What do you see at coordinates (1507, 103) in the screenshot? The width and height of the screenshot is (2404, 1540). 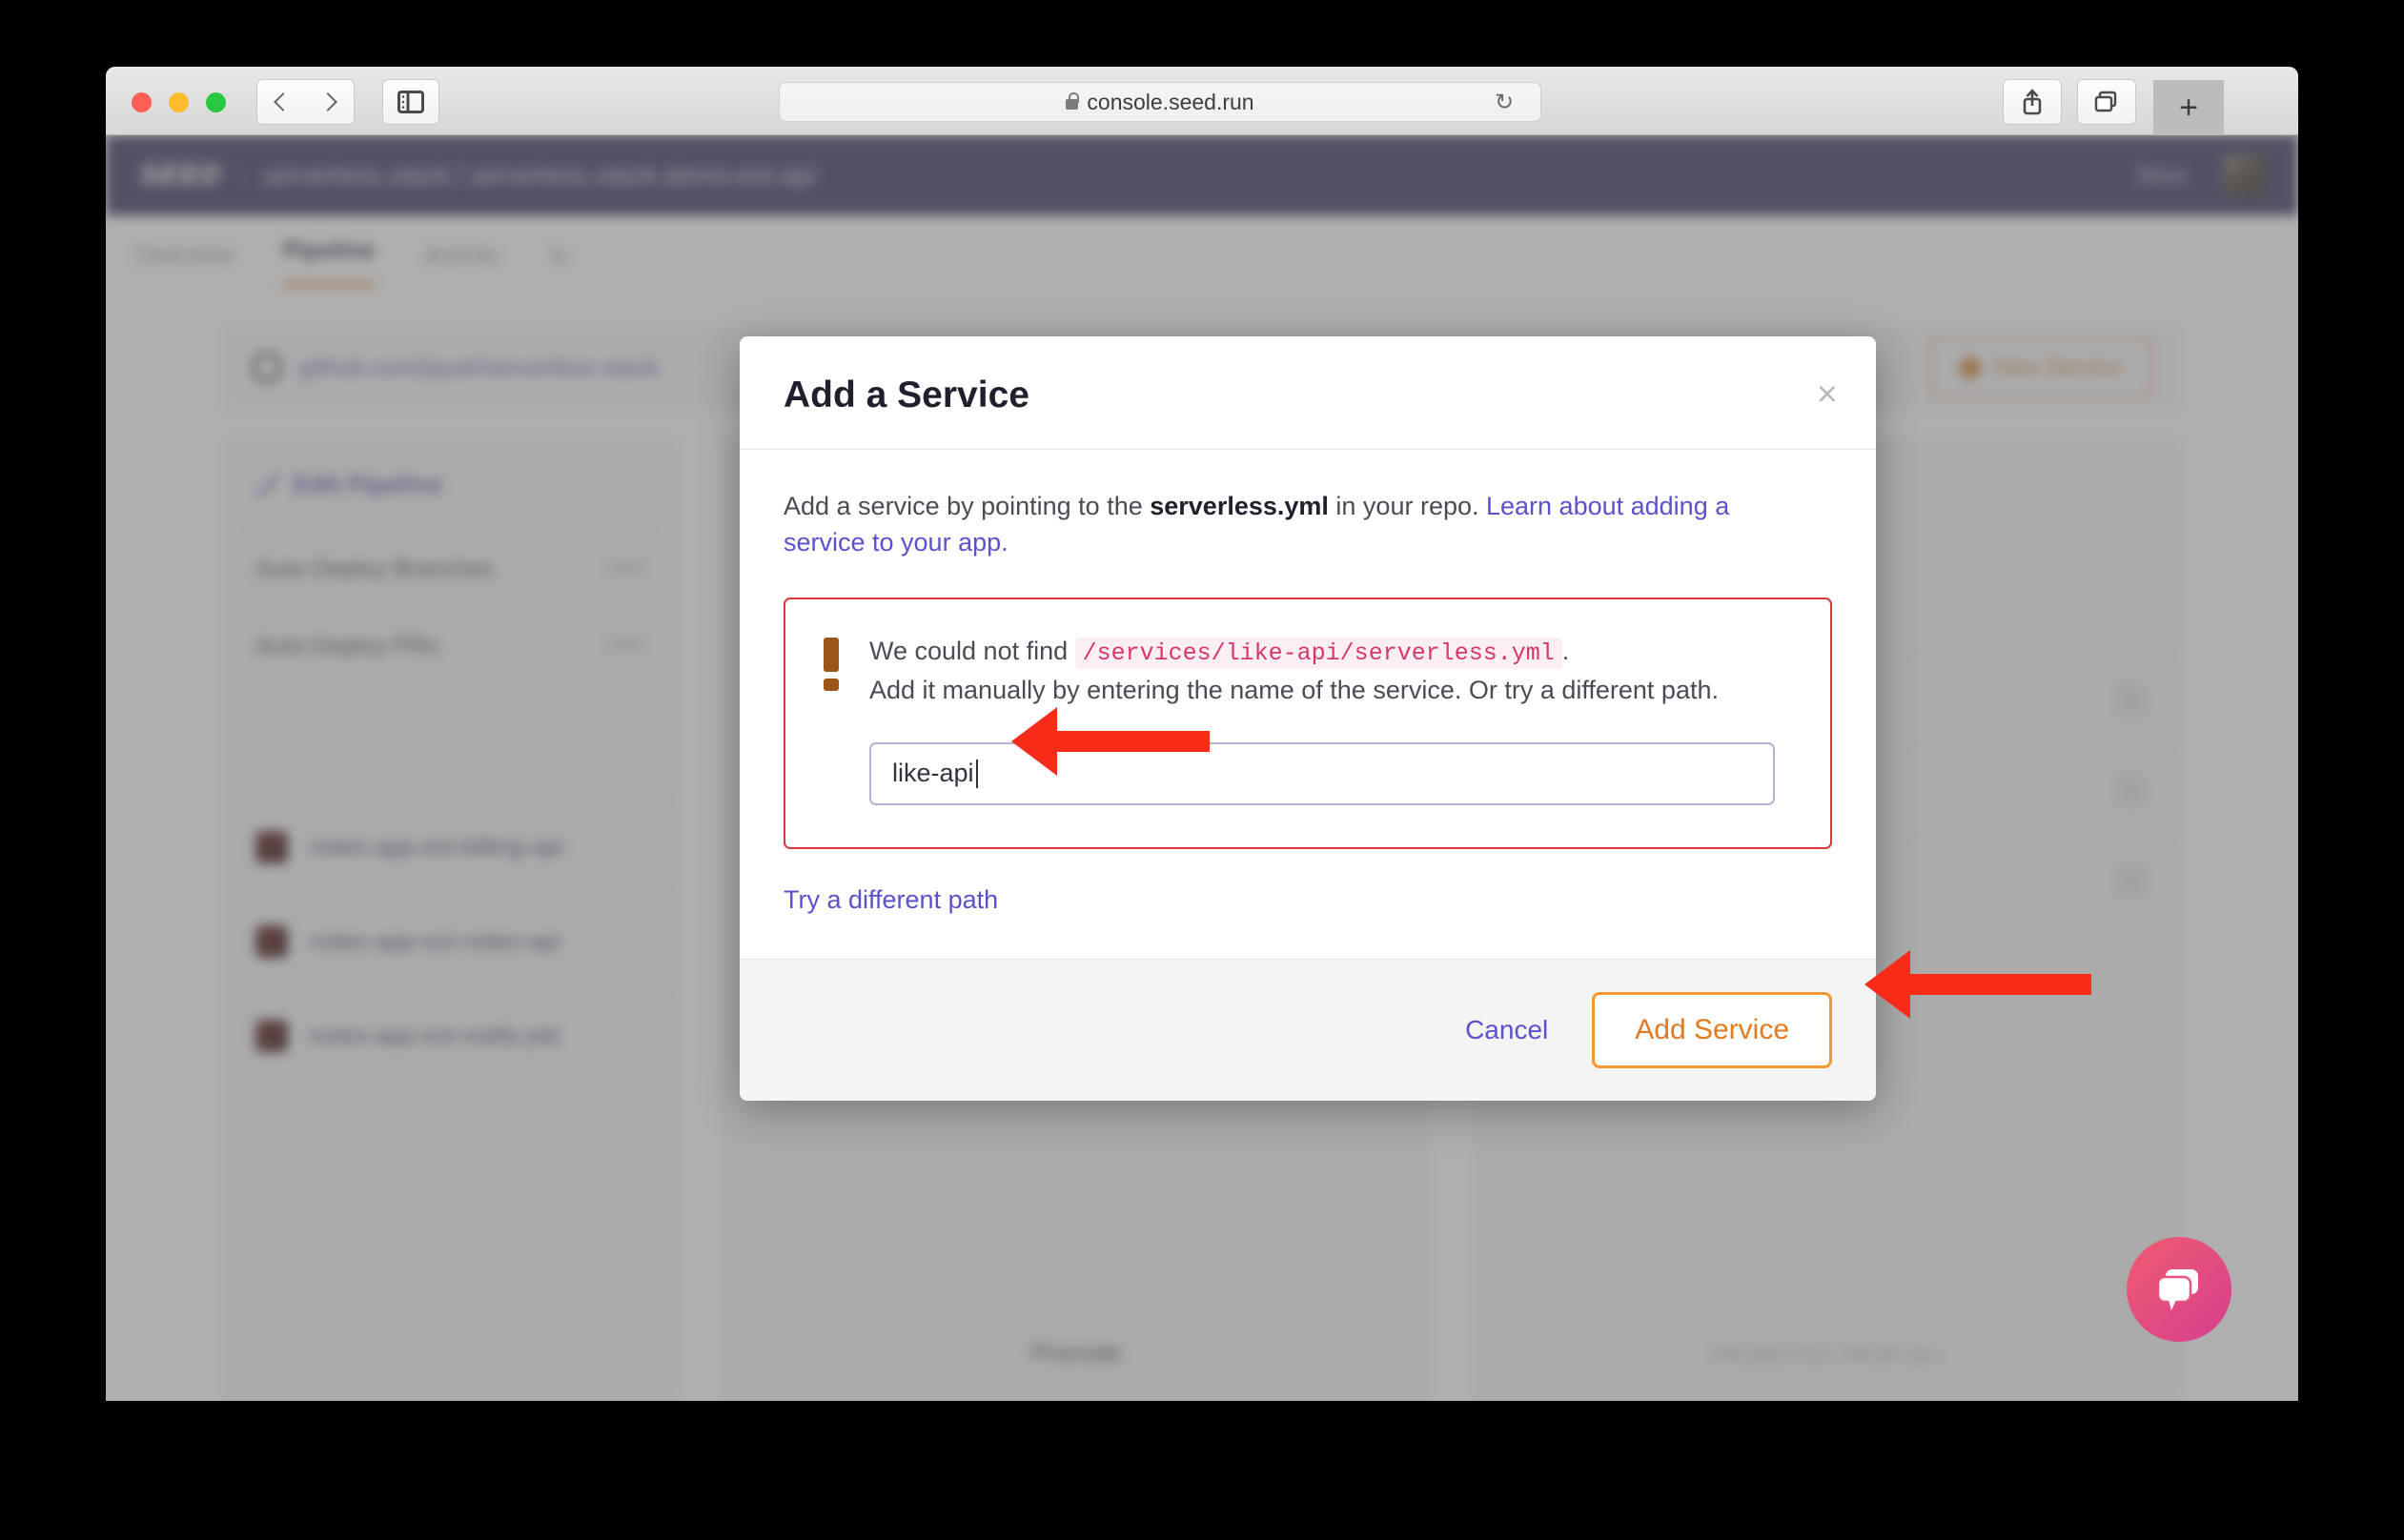 I see `reload-button: ↻` at bounding box center [1507, 103].